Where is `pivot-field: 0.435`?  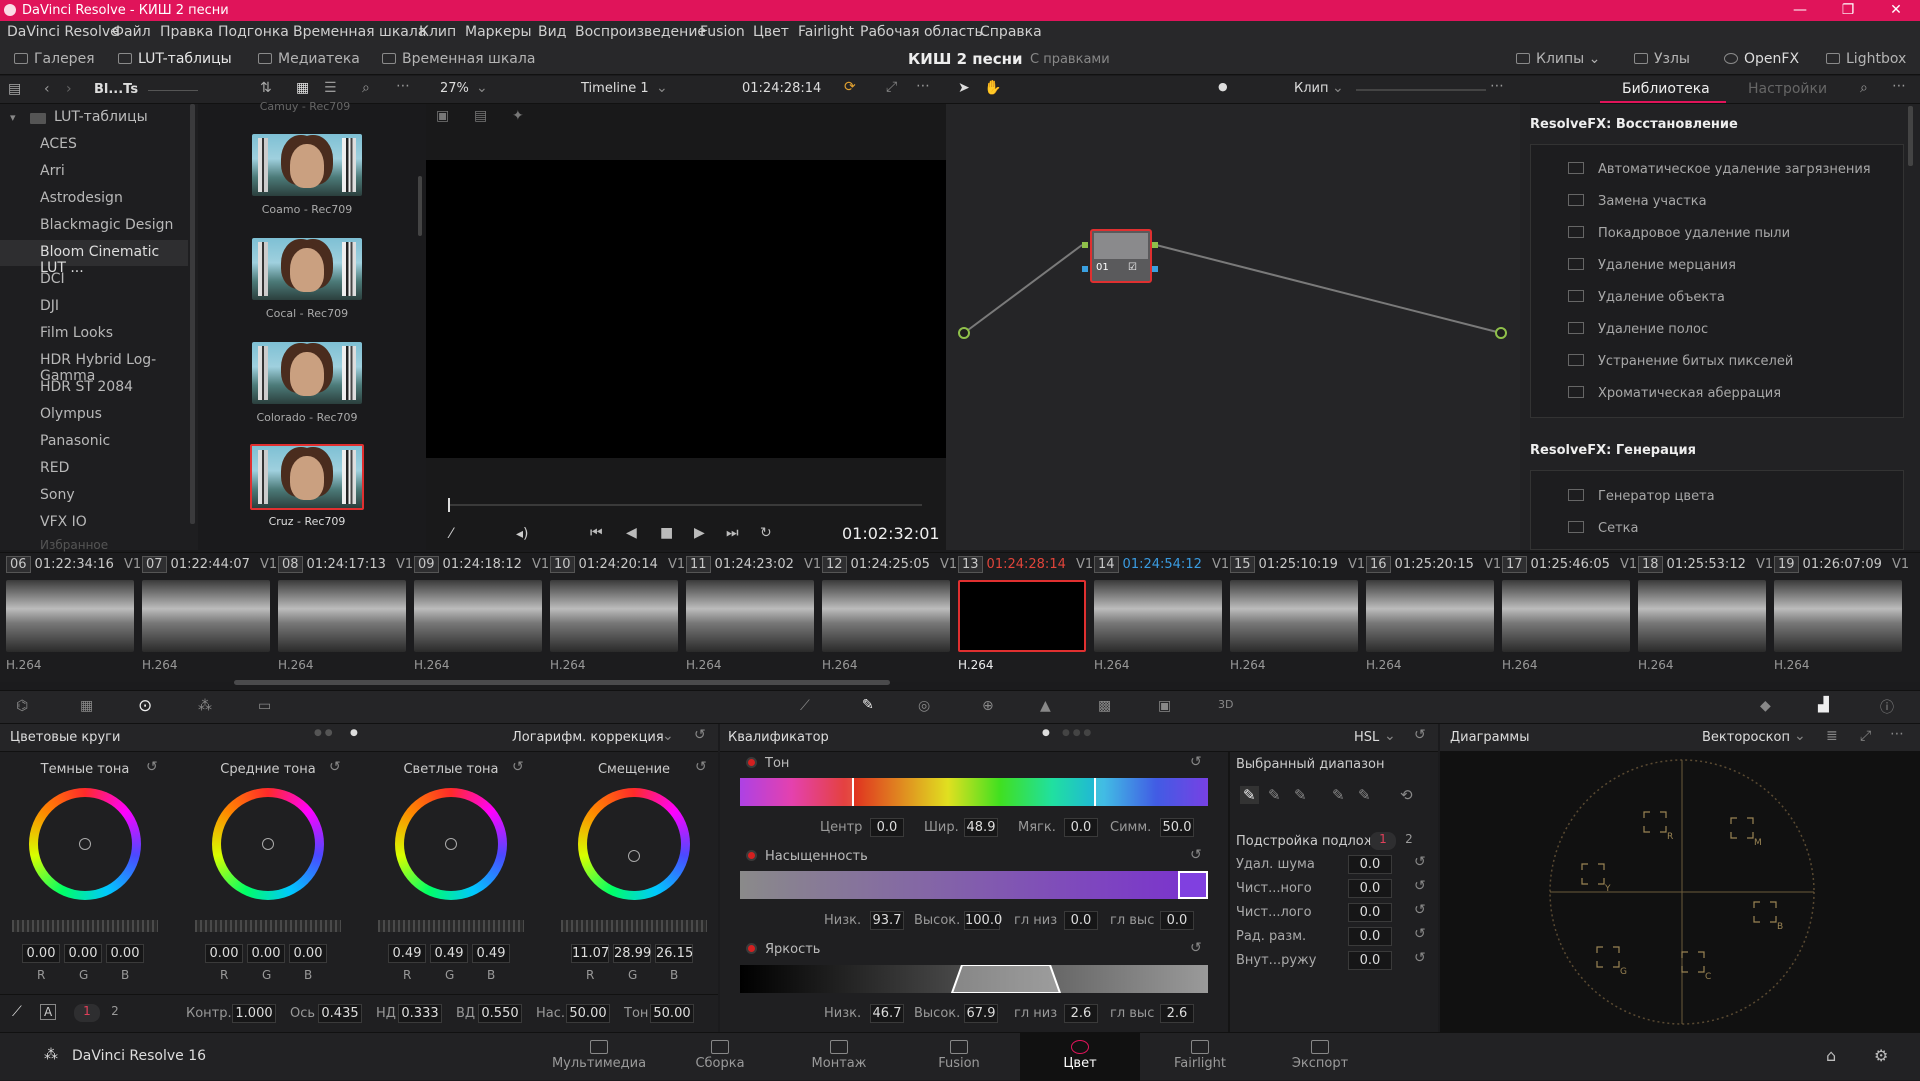
pivot-field: 0.435 is located at coordinates (340, 1013).